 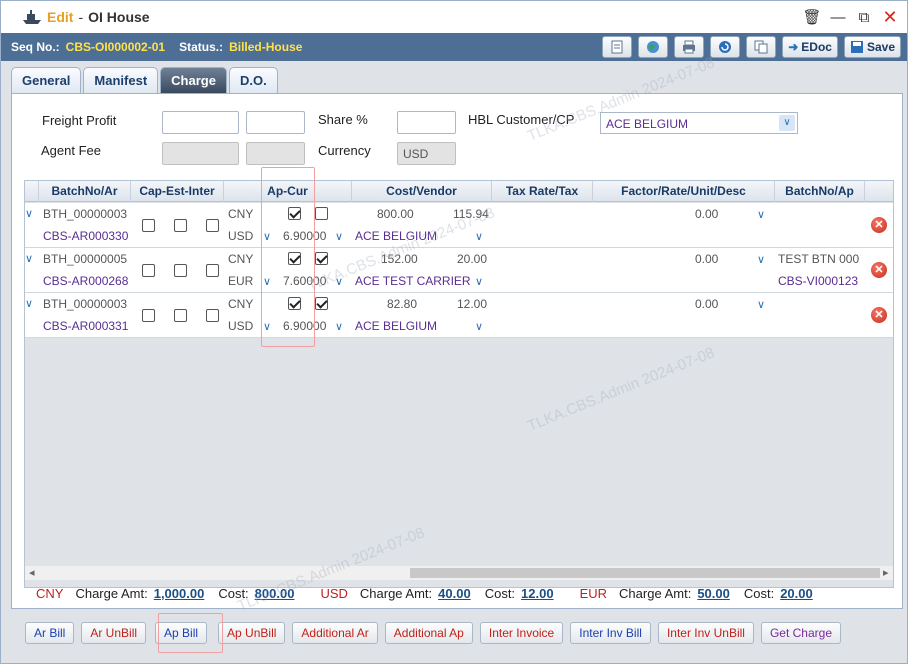 I want to click on freight-profit-label: Freight Profit, so click(x=79, y=120).